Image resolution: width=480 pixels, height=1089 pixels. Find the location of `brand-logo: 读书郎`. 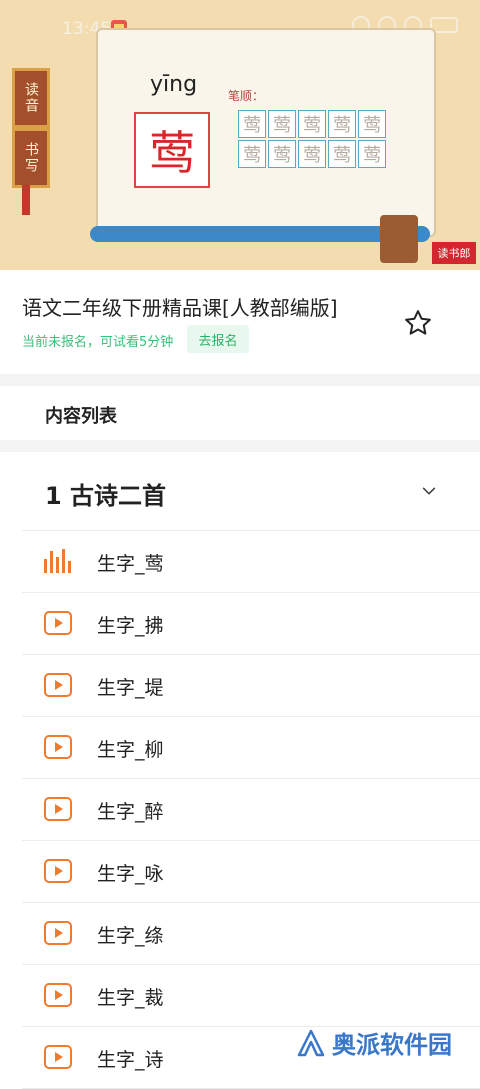

brand-logo: 读书郎 is located at coordinates (454, 253).